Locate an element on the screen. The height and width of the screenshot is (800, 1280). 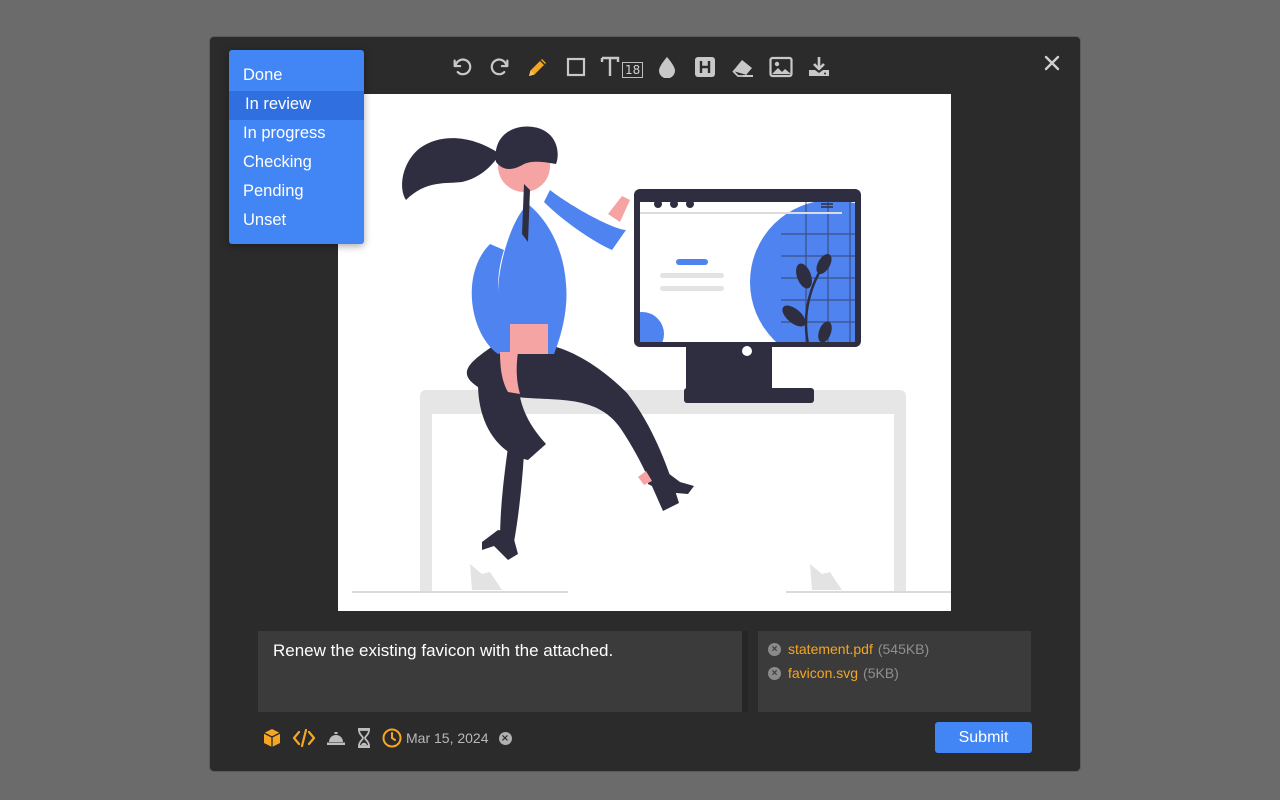
image-icon is located at coordinates (781, 67).